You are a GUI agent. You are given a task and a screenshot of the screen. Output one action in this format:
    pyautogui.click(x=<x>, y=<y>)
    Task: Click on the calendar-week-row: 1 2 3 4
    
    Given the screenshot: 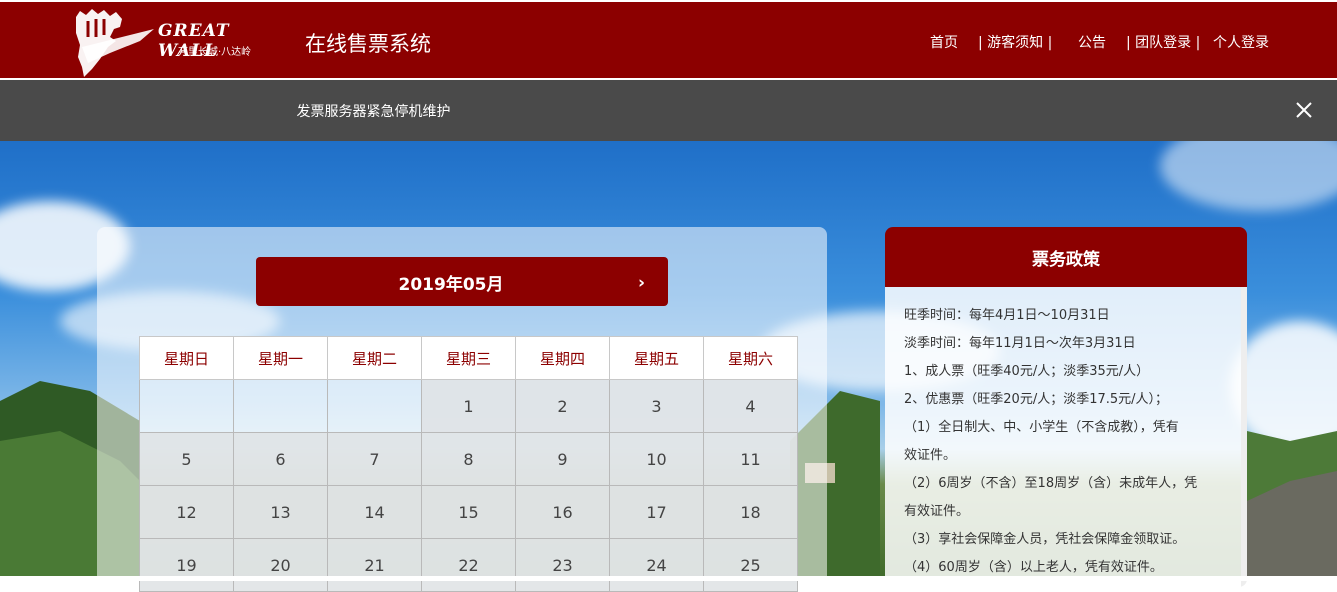 What is the action you would take?
    pyautogui.click(x=468, y=406)
    